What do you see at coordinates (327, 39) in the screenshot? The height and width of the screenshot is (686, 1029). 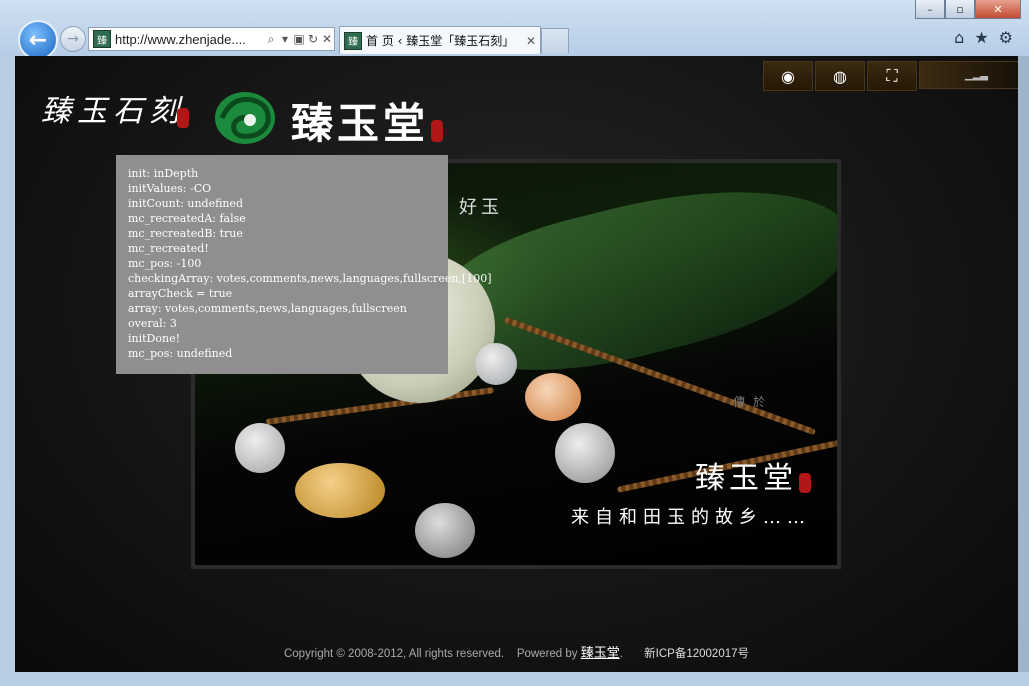 I see `stop-icon: ✕` at bounding box center [327, 39].